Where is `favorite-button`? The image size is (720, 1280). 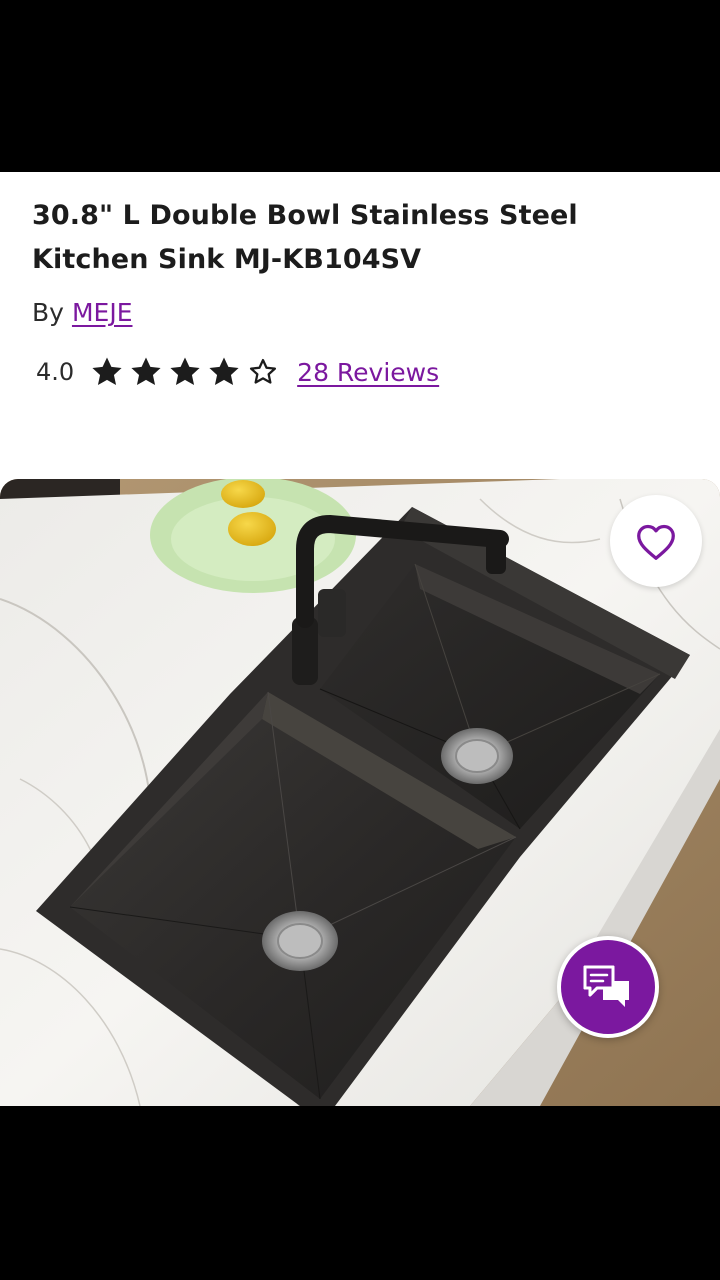 favorite-button is located at coordinates (656, 541).